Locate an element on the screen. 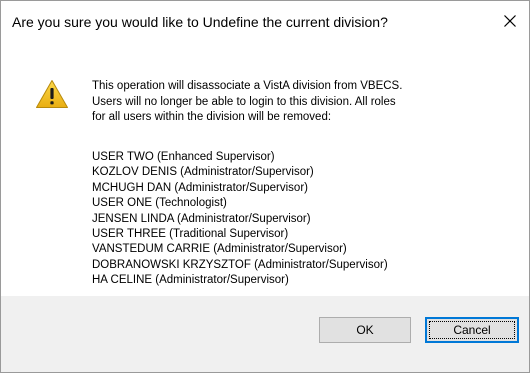  list-item: USER ONE (Technologist) is located at coordinates (159, 203).